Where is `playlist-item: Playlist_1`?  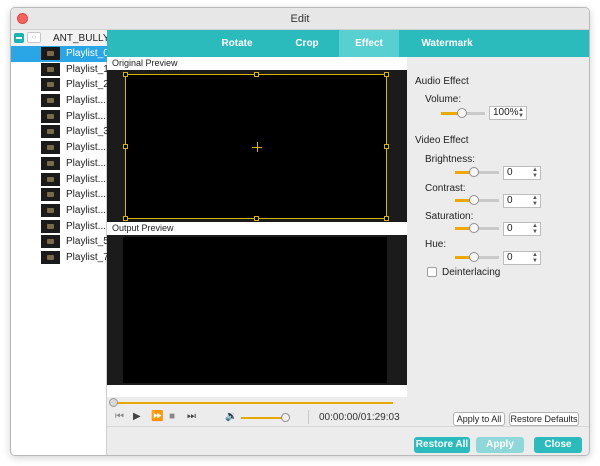
playlist-item: Playlist_1 is located at coordinates (60, 70).